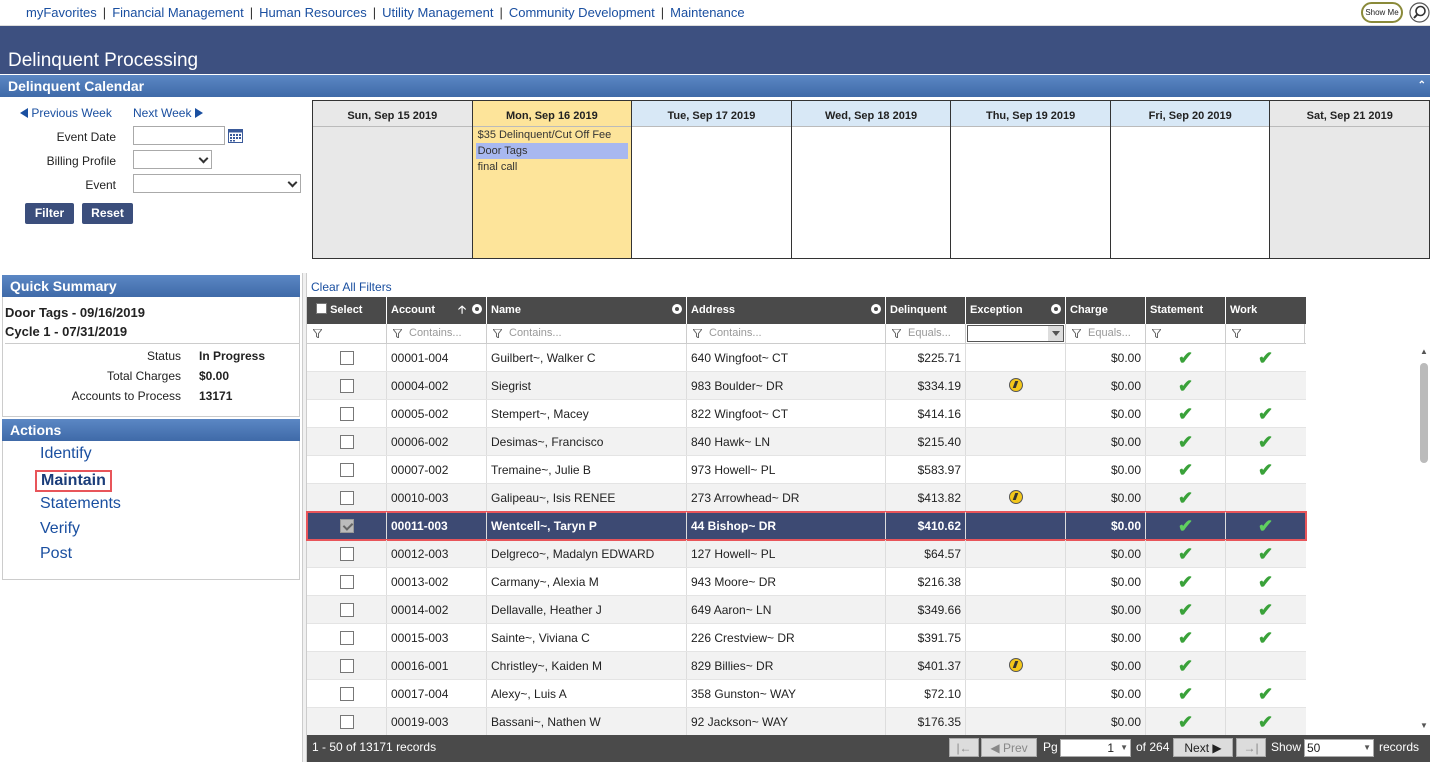 This screenshot has width=1430, height=762. Describe the element at coordinates (80, 504) in the screenshot. I see `action-statements: Statements` at that location.